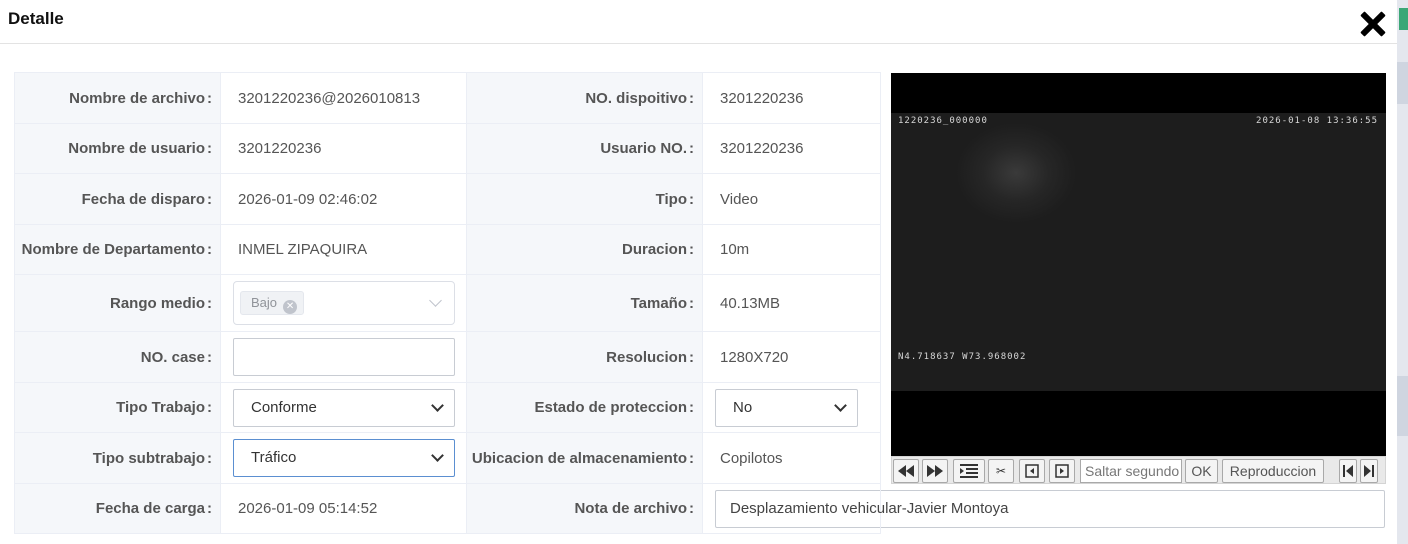 The width and height of the screenshot is (1408, 544). Describe the element at coordinates (643, 148) in the screenshot. I see `user-no-label: Usuario NO.` at that location.